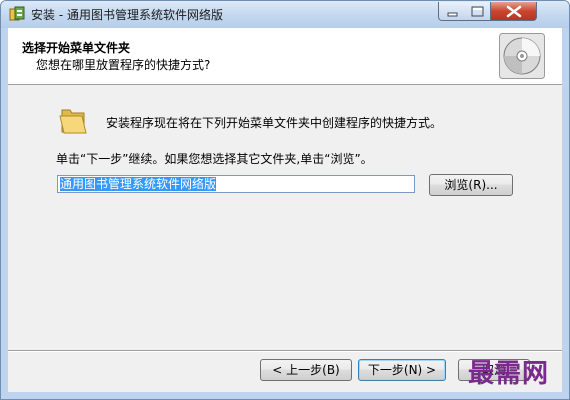 This screenshot has width=570, height=400. I want to click on back-button: < 上一步(B), so click(306, 370).